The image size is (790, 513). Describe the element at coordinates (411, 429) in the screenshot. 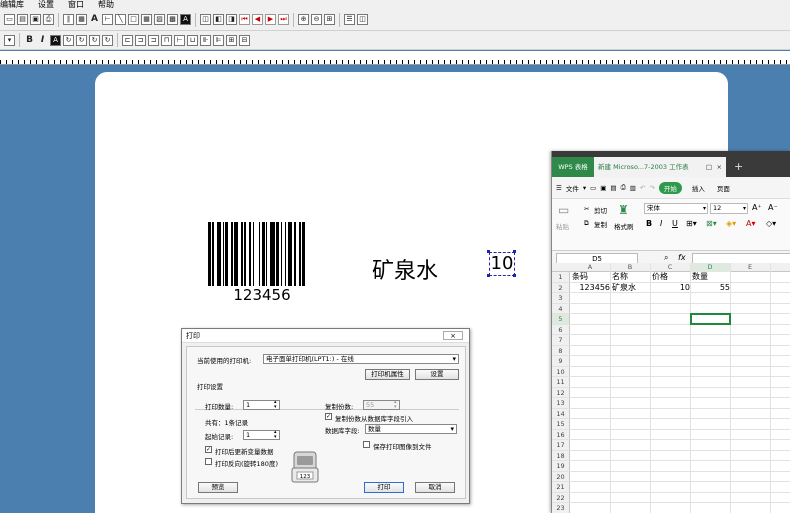

I see `db-field-select: 数量` at that location.